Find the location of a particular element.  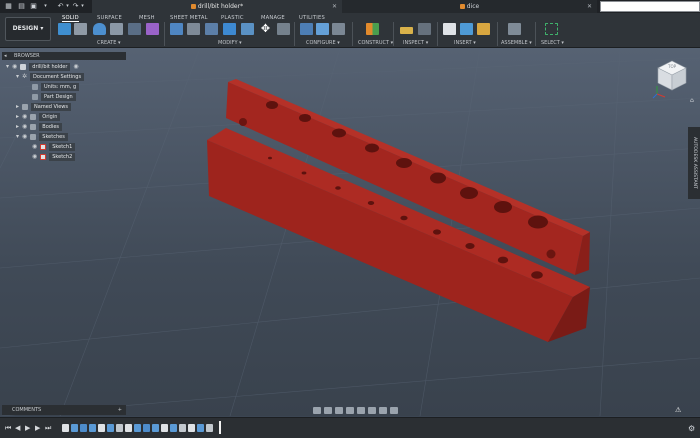

grid-settings-icon is located at coordinates (382, 410).